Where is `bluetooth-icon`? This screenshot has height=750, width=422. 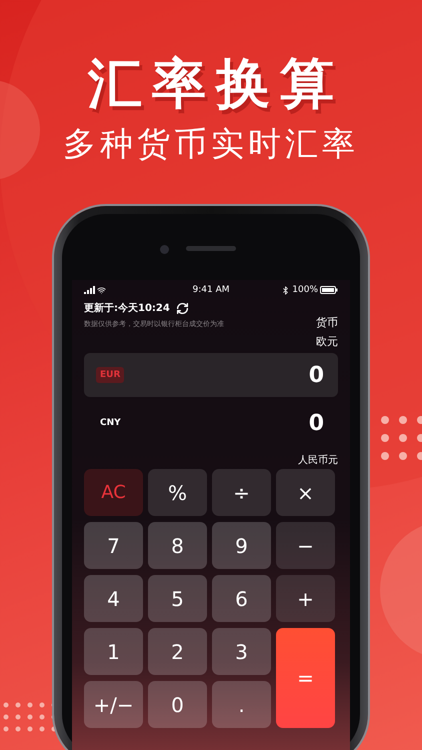 bluetooth-icon is located at coordinates (285, 290).